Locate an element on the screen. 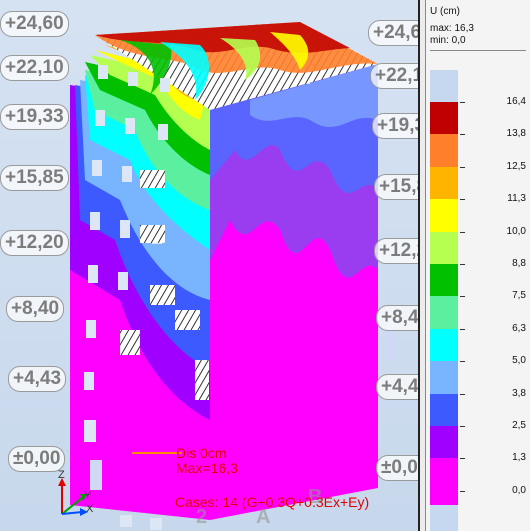  legend-value: 1,3 is located at coordinates (519, 458).